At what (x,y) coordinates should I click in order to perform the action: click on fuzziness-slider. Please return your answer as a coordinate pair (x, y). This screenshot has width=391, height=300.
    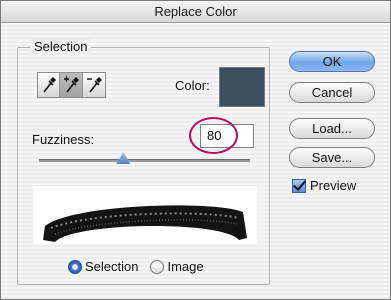
    Looking at the image, I should click on (144, 158).